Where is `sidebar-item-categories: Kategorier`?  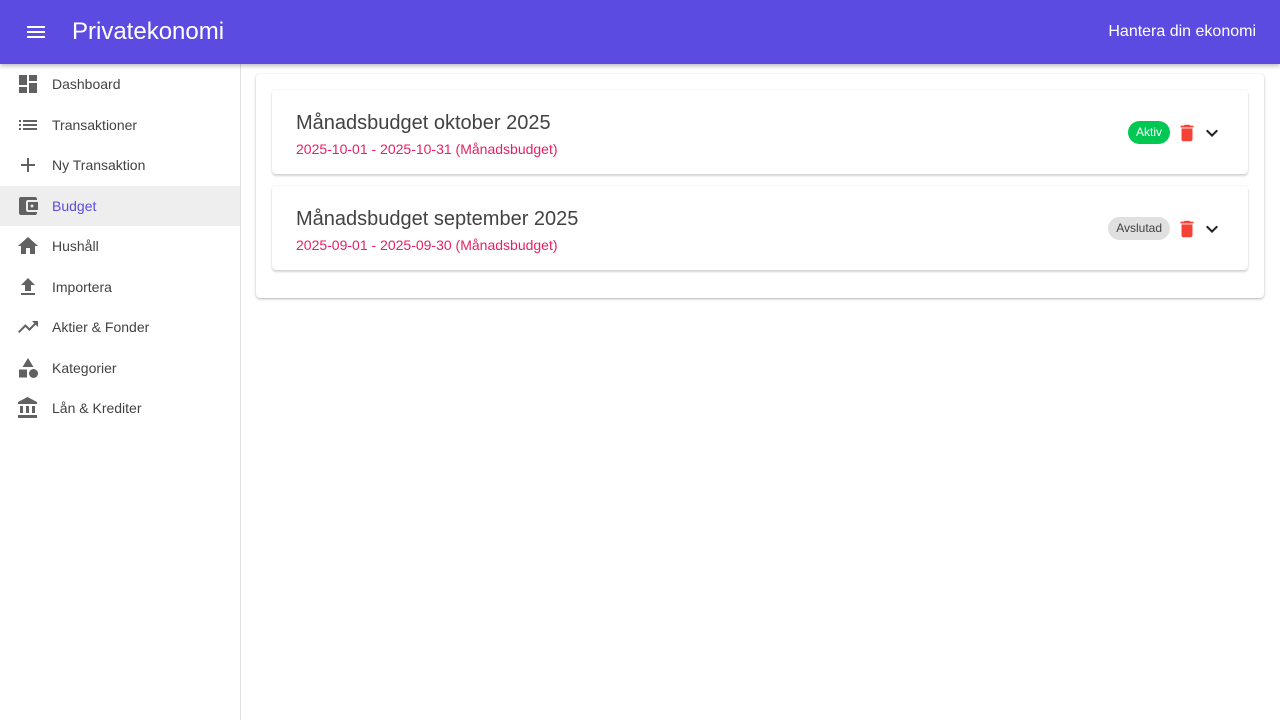 sidebar-item-categories: Kategorier is located at coordinates (120, 368).